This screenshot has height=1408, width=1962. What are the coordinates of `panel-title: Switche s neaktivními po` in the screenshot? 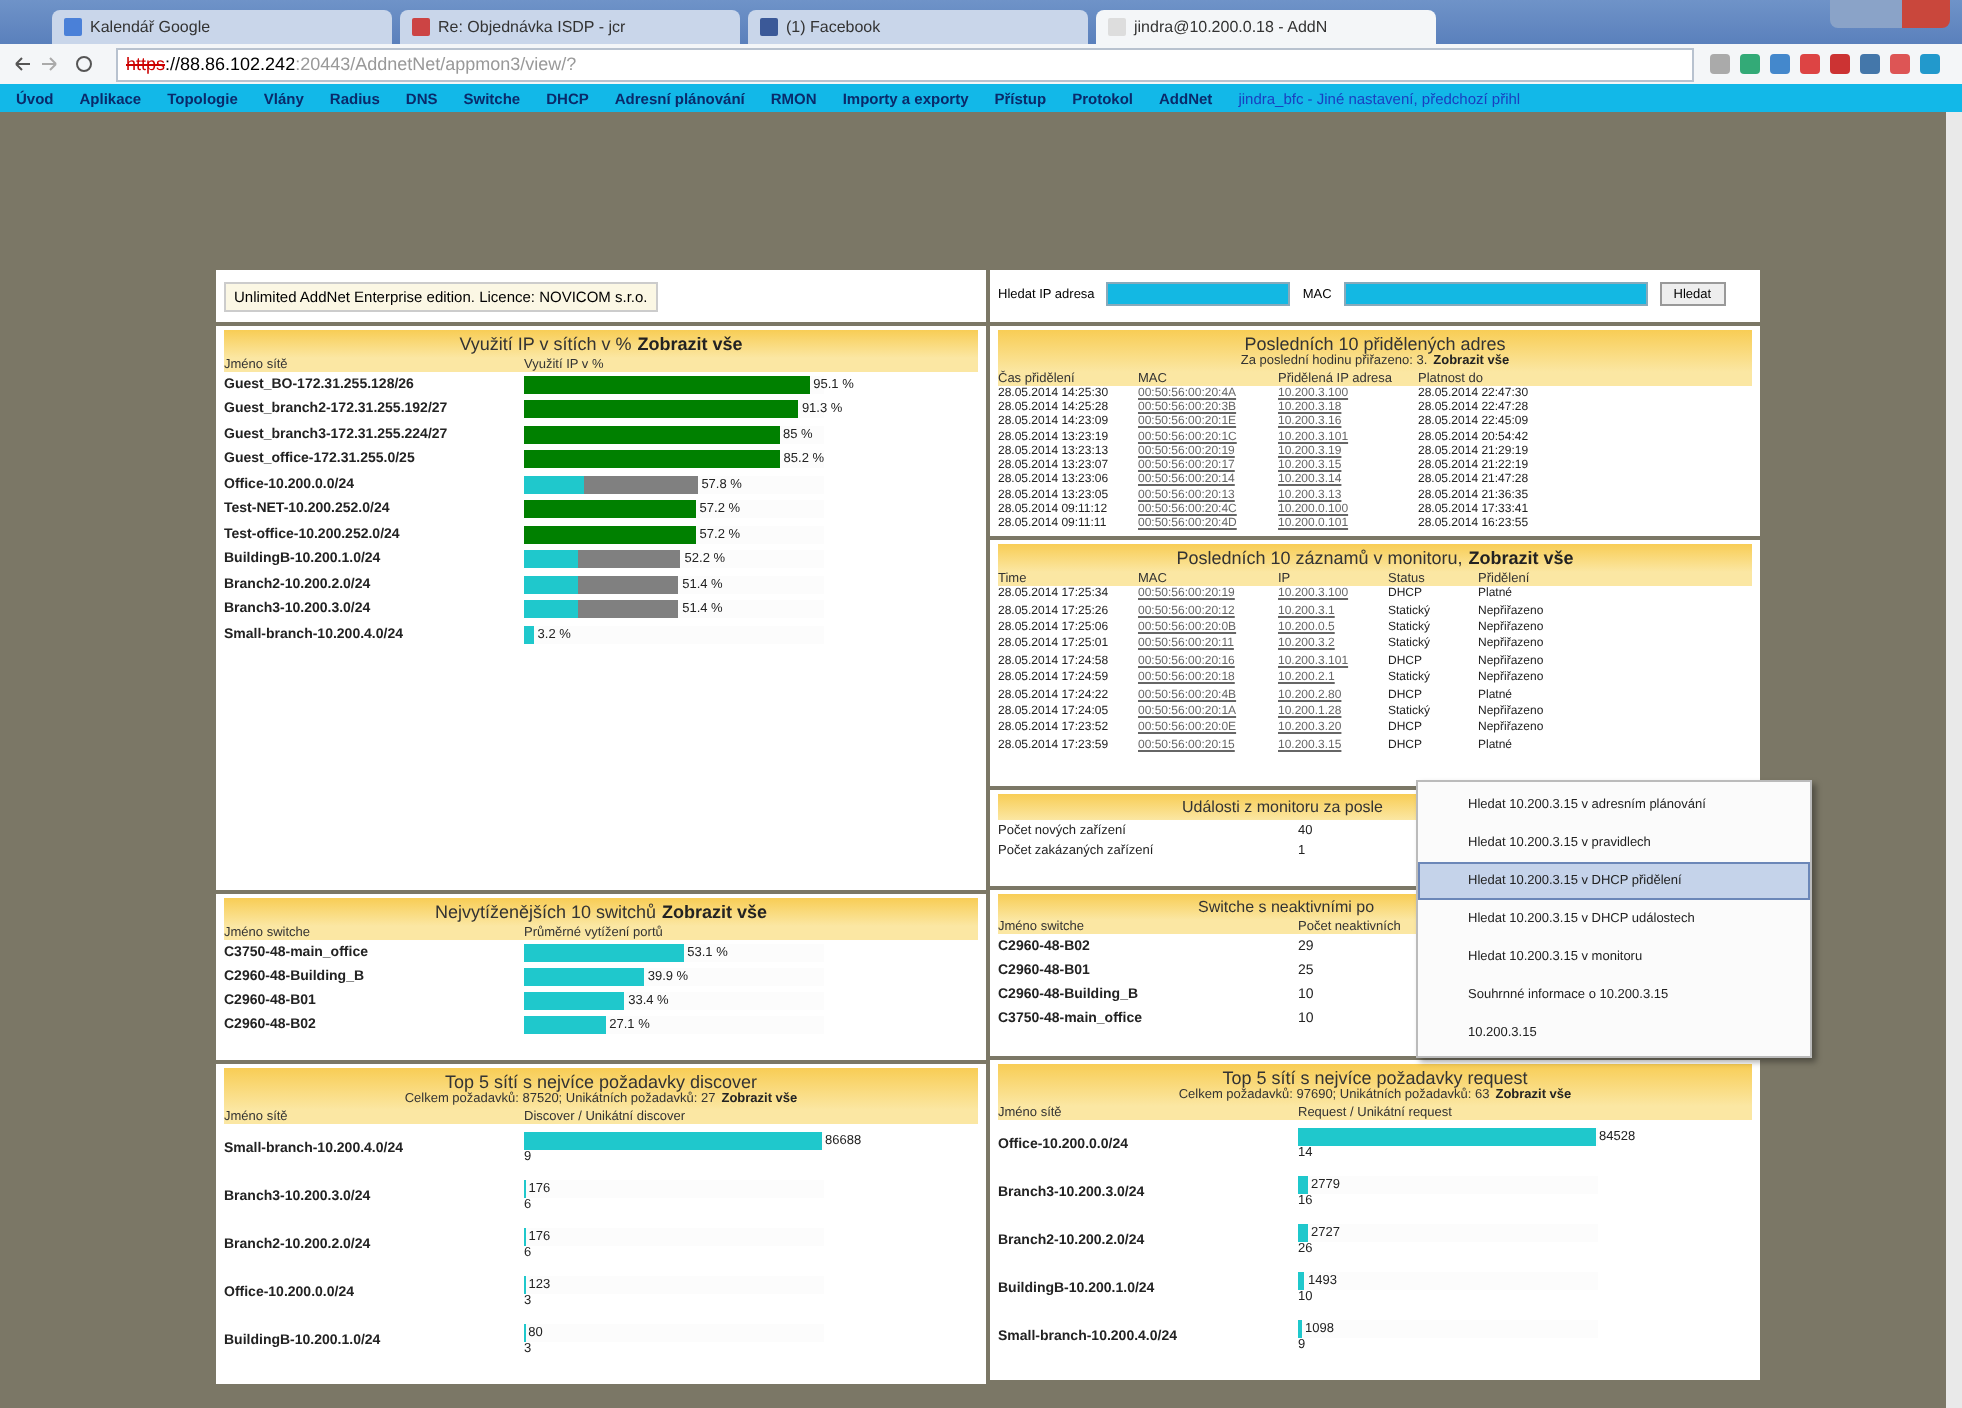 It's located at (1286, 907).